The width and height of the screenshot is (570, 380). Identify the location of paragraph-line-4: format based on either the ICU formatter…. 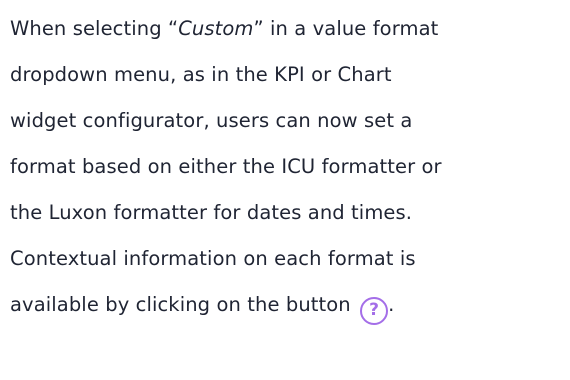
(226, 166).